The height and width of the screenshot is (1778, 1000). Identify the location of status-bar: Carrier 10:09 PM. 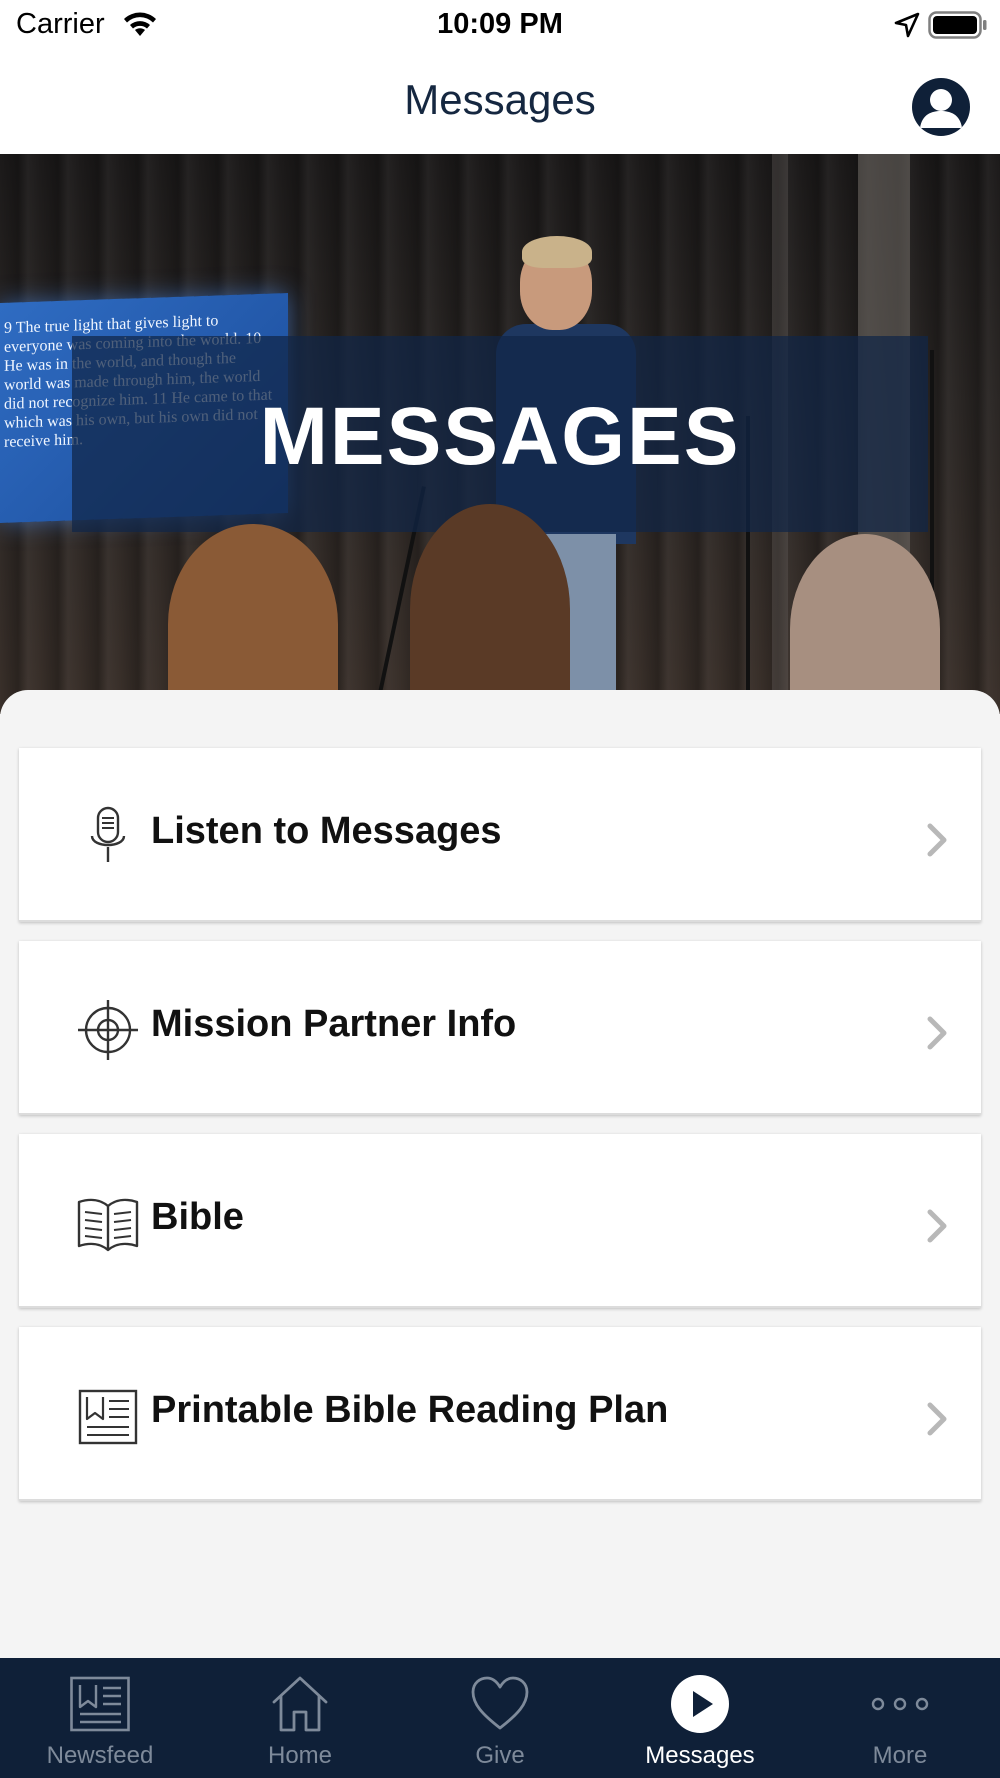
(500, 26).